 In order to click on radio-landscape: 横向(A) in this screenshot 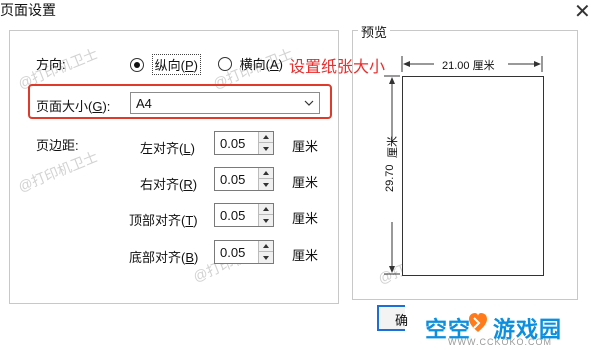, I will do `click(250, 63)`.